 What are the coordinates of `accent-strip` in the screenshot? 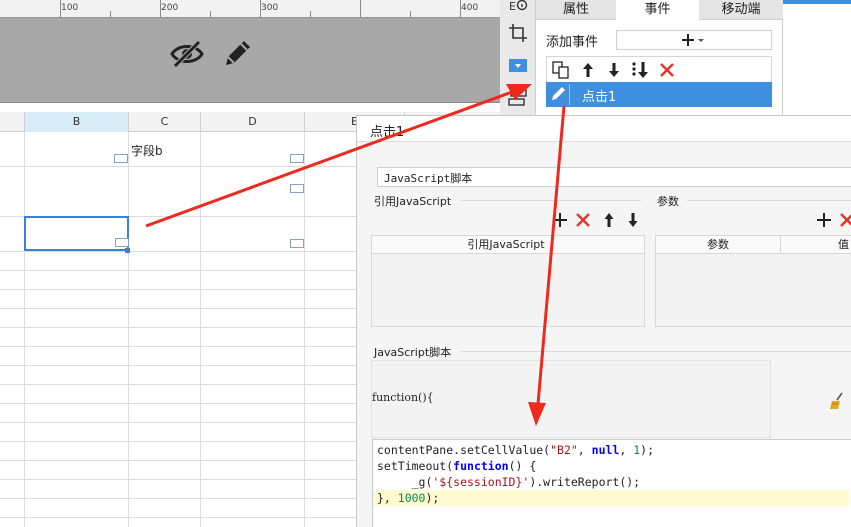 It's located at (817, 2).